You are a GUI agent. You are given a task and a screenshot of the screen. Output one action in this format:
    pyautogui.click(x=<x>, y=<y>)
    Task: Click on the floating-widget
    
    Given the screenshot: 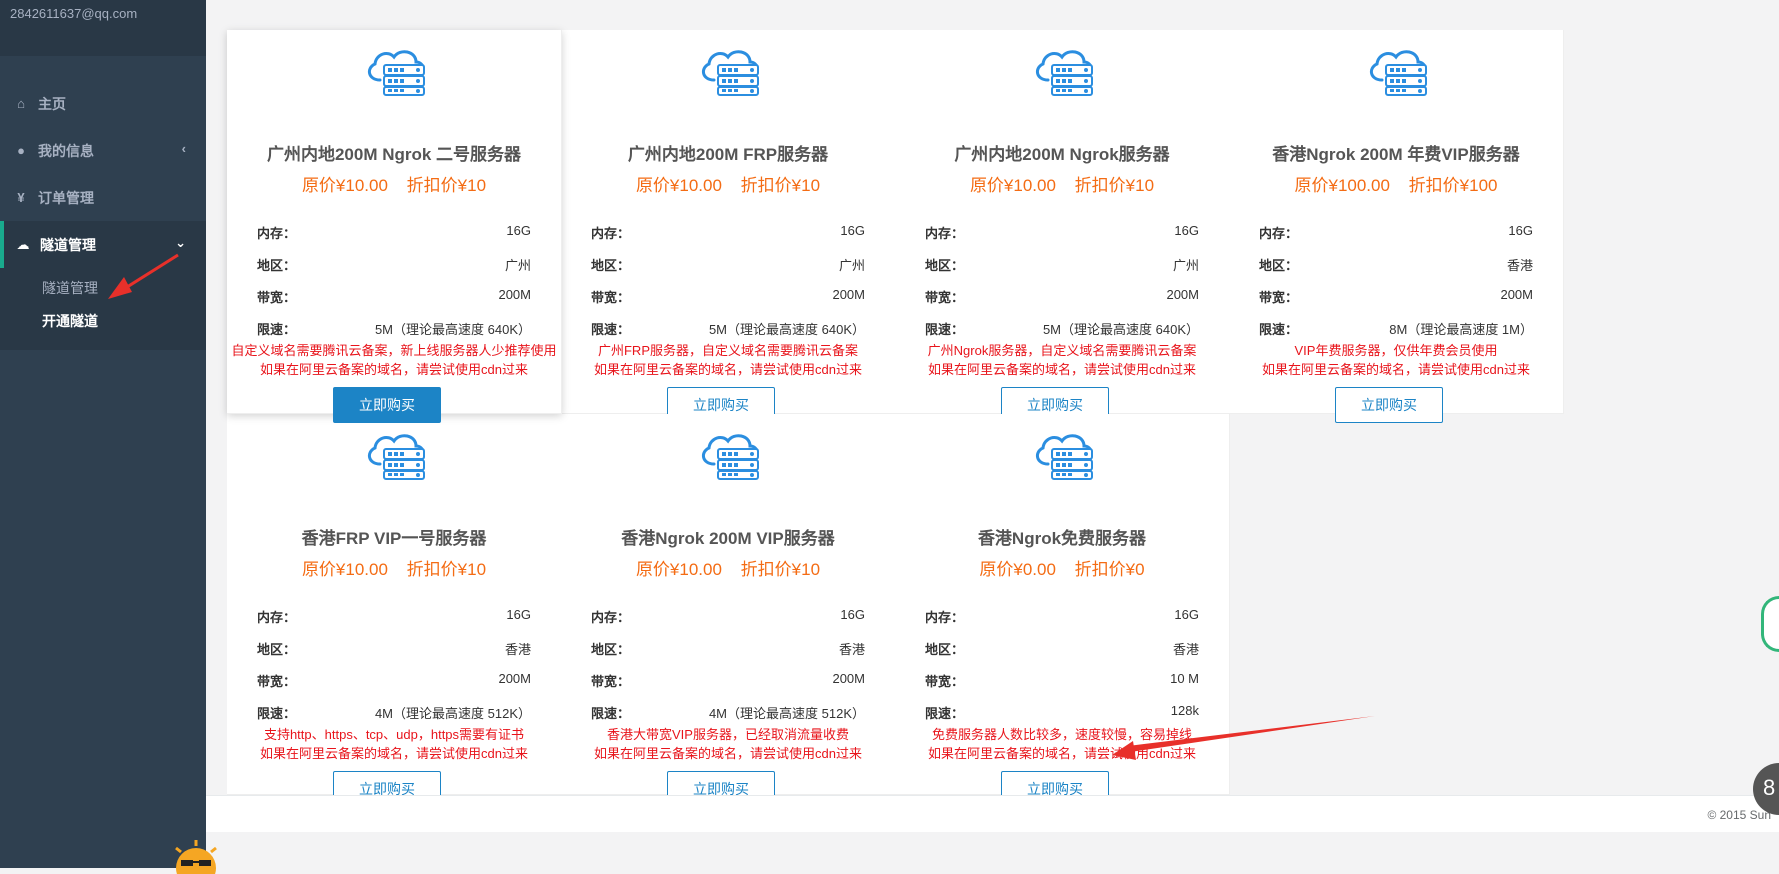 What is the action you would take?
    pyautogui.click(x=1770, y=624)
    